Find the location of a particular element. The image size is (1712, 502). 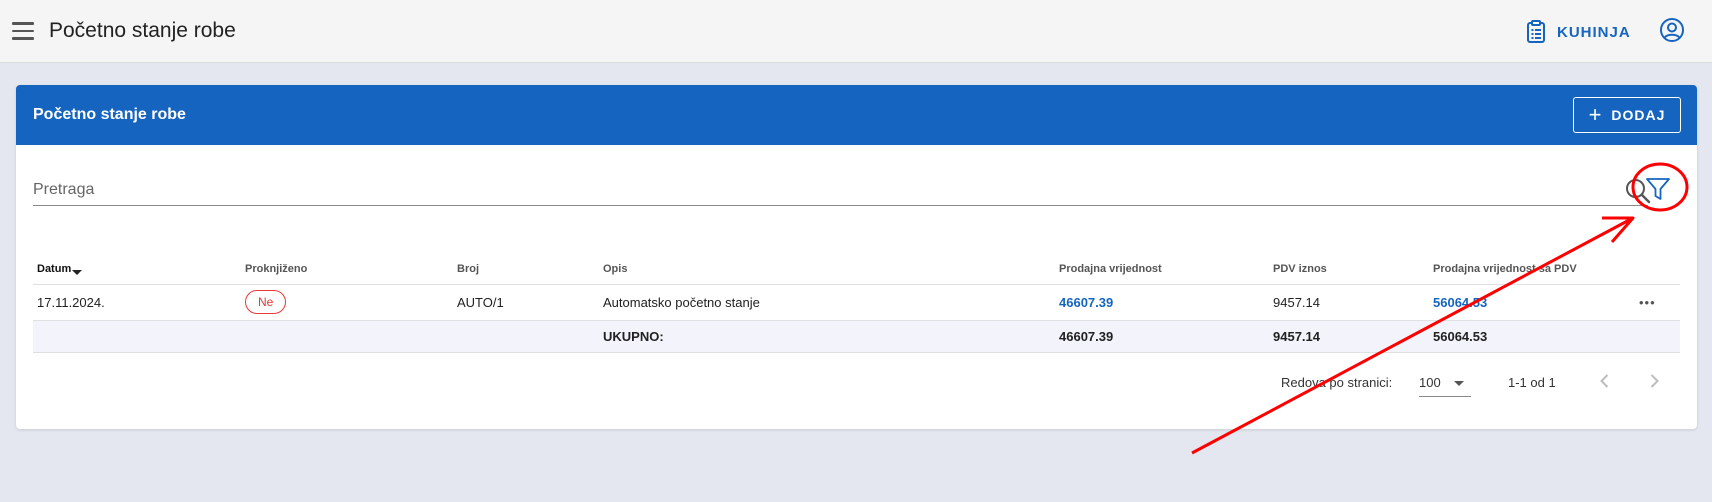

column-header-datum-label: Datum is located at coordinates (54, 269).